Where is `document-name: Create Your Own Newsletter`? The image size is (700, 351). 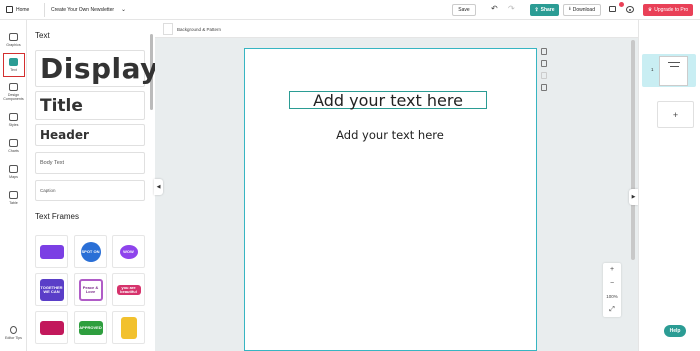 document-name: Create Your Own Newsletter is located at coordinates (82, 10).